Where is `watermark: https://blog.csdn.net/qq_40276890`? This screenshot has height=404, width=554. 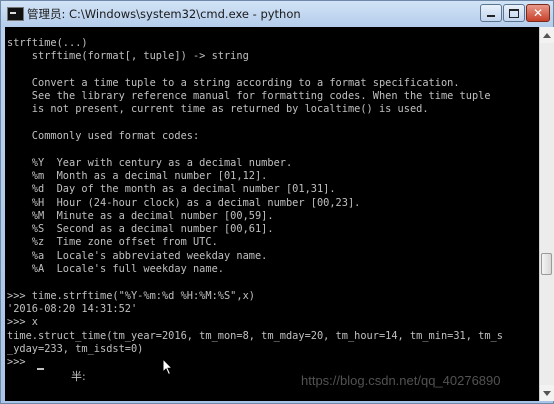
watermark: https://blog.csdn.net/qq_40276890 is located at coordinates (401, 380).